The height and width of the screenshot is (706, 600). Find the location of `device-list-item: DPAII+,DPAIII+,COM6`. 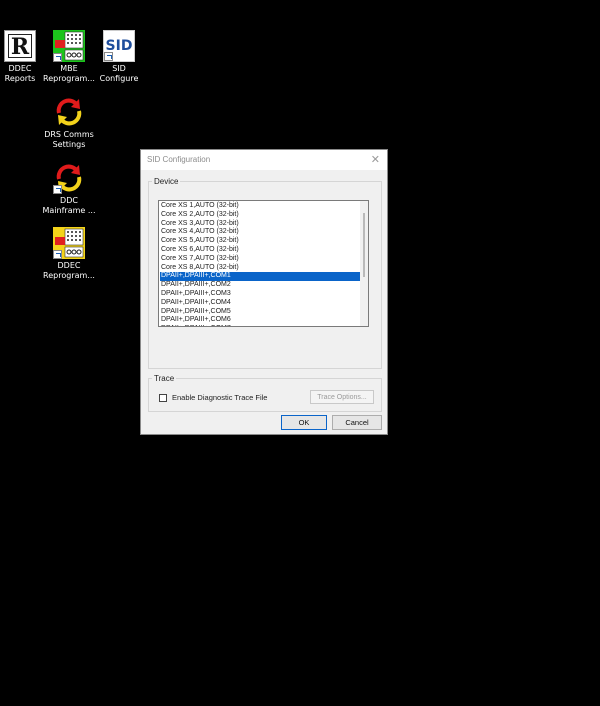

device-list-item: DPAII+,DPAIII+,COM6 is located at coordinates (260, 320).